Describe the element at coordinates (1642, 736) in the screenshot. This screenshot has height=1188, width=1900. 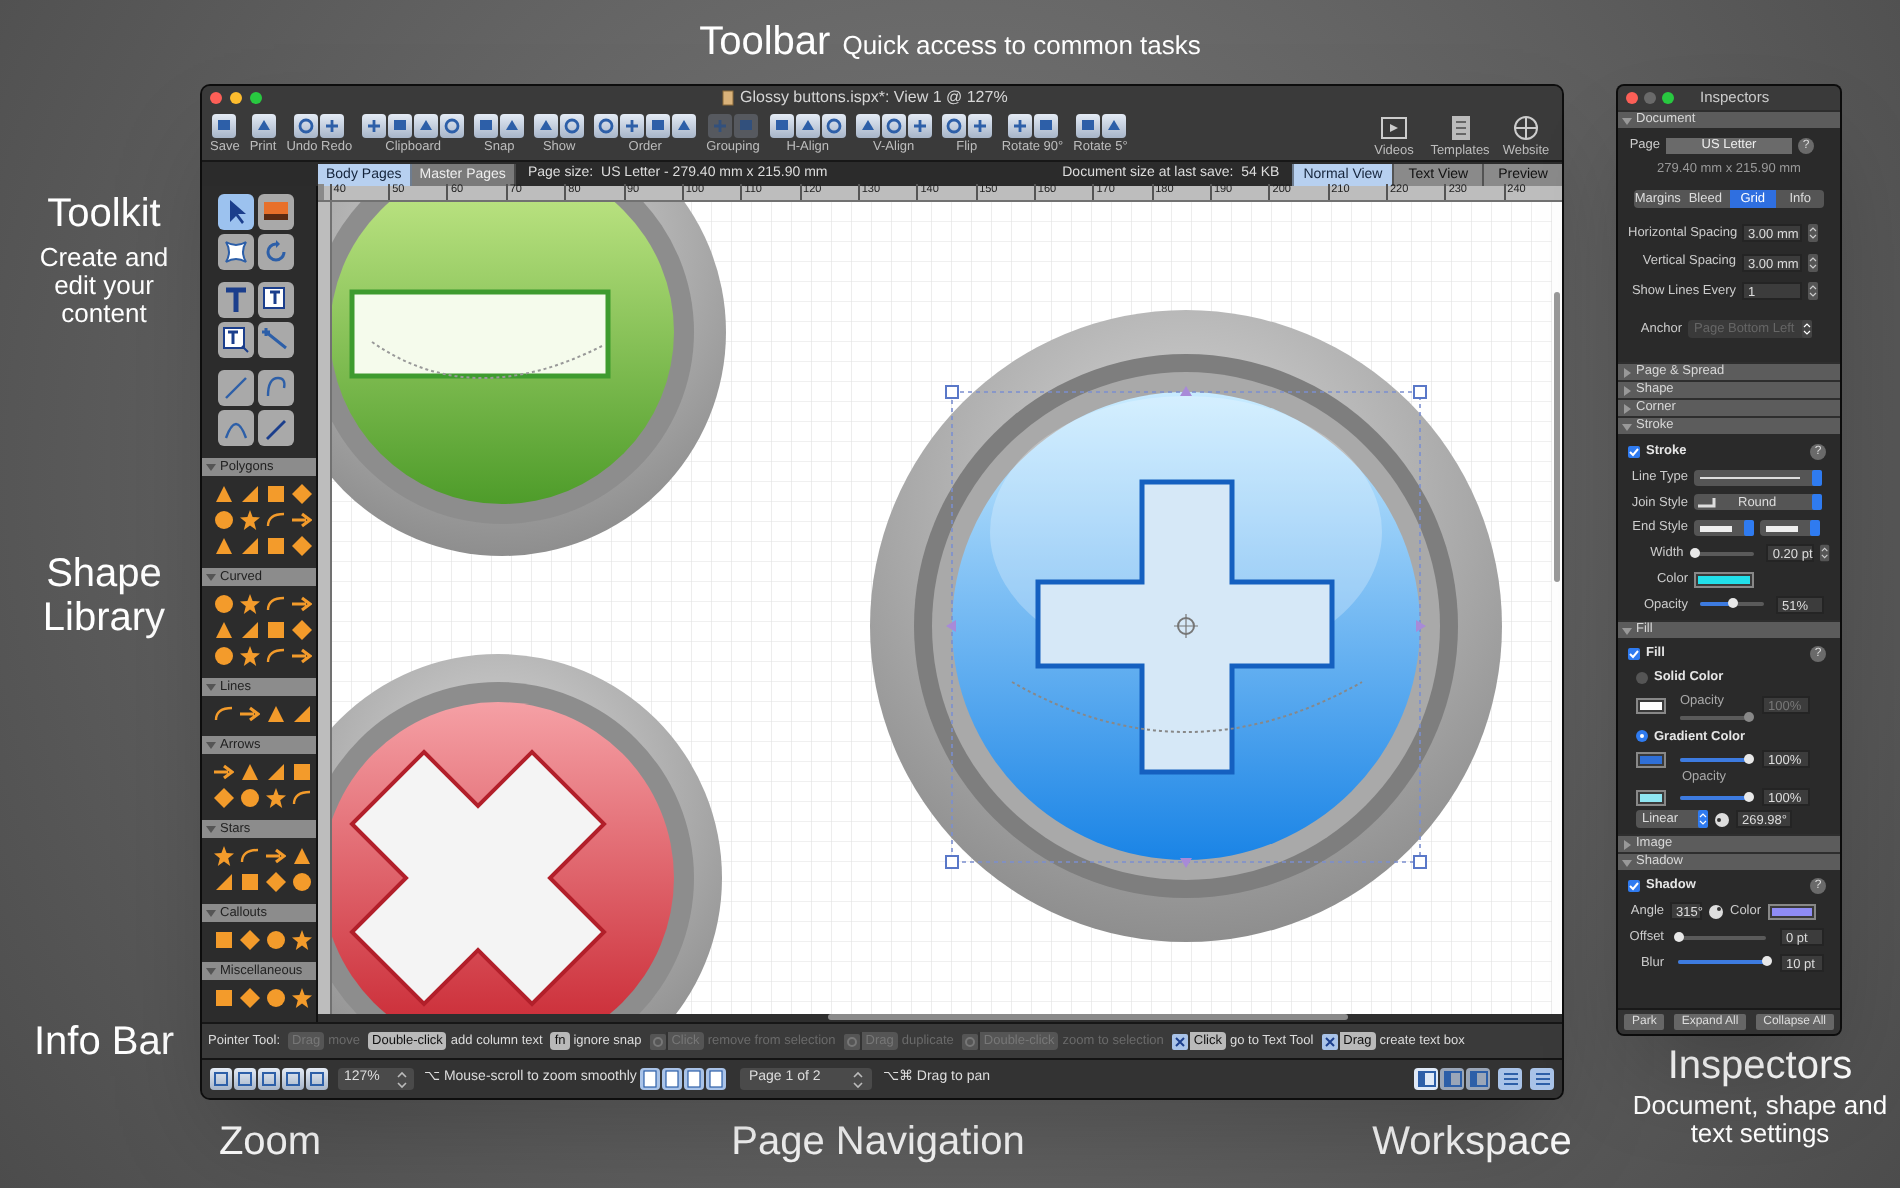
I see `radio-button` at that location.